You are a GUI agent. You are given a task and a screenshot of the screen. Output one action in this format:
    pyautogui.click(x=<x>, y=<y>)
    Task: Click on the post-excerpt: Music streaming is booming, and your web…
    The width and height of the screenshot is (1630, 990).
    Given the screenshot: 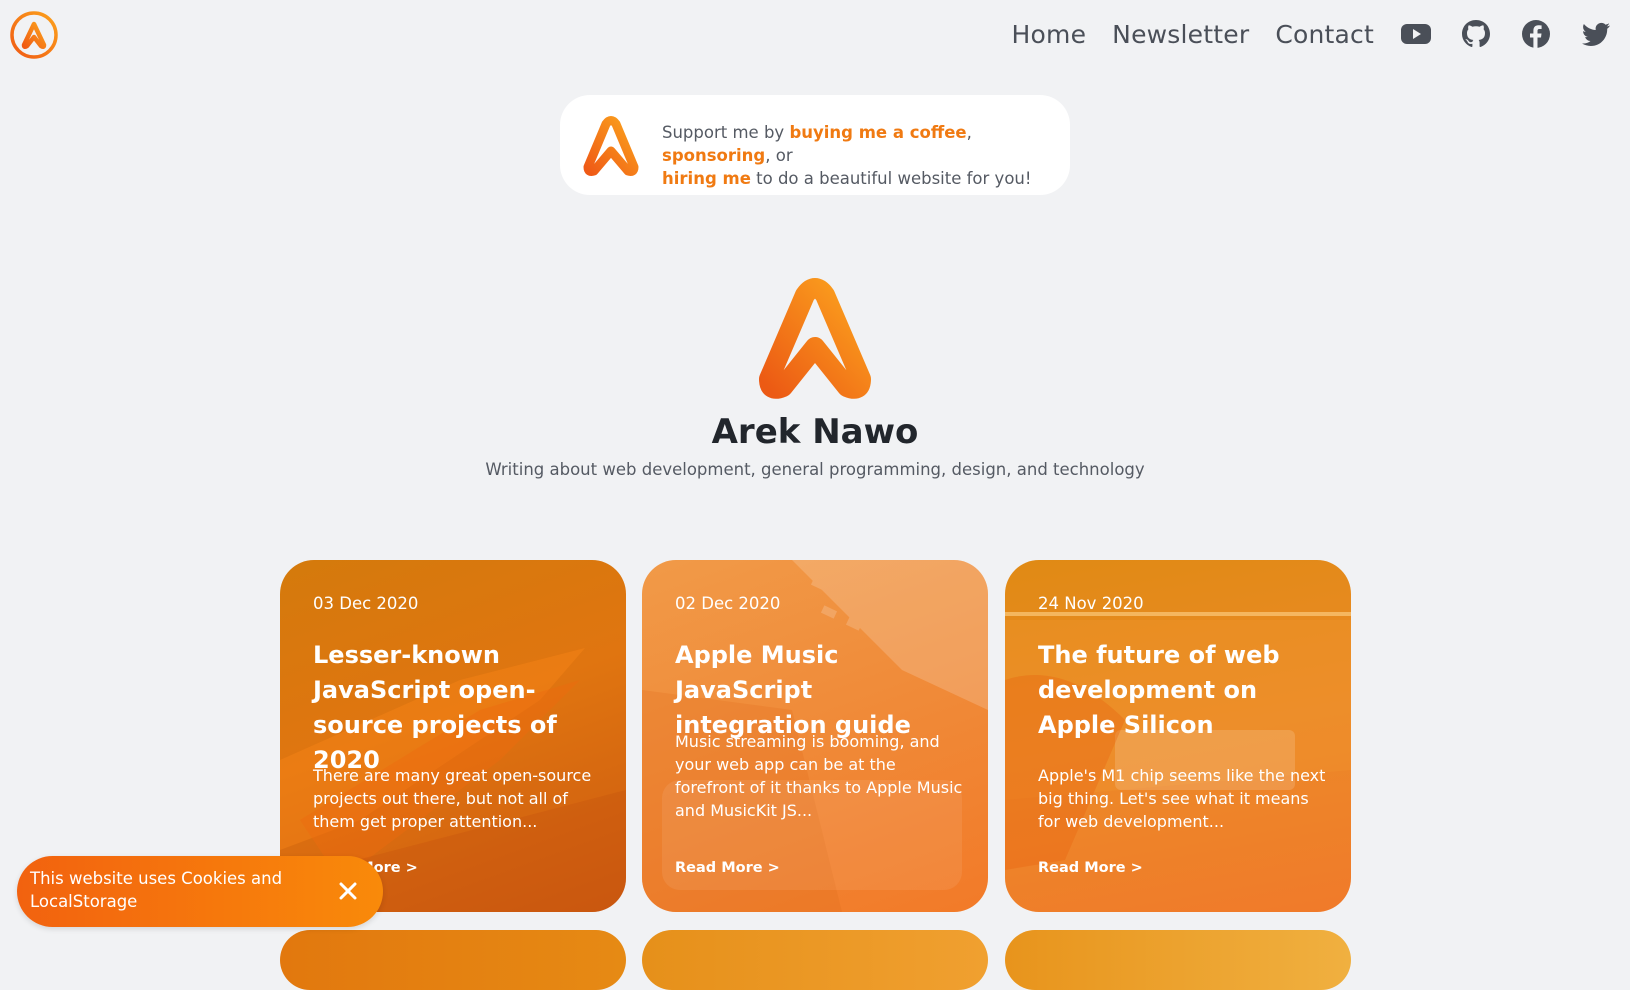 What is the action you would take?
    pyautogui.click(x=819, y=776)
    